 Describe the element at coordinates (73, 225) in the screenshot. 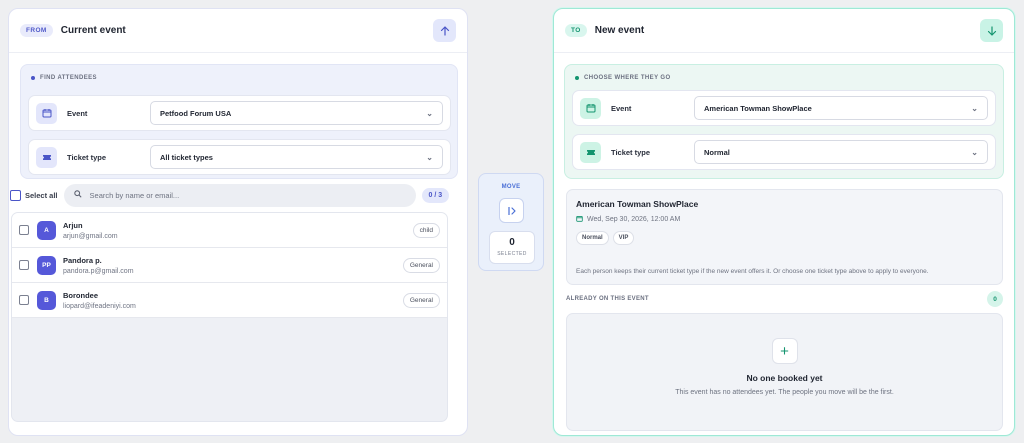

I see `attendee-name: Arjun` at that location.